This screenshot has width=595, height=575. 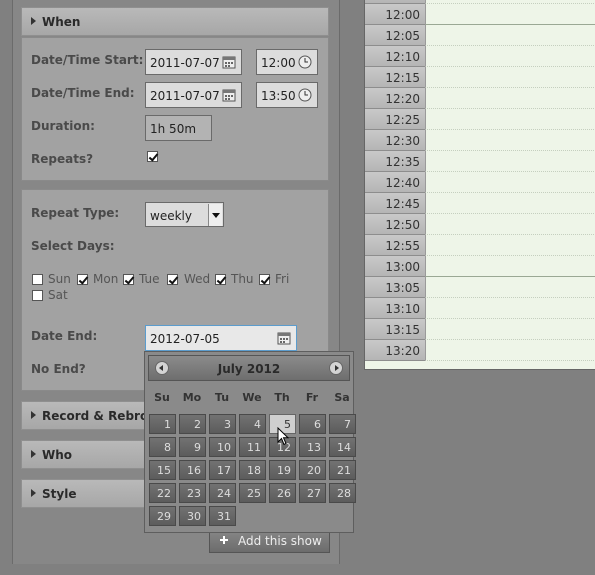 I want to click on calendar-day: 6, so click(x=312, y=424).